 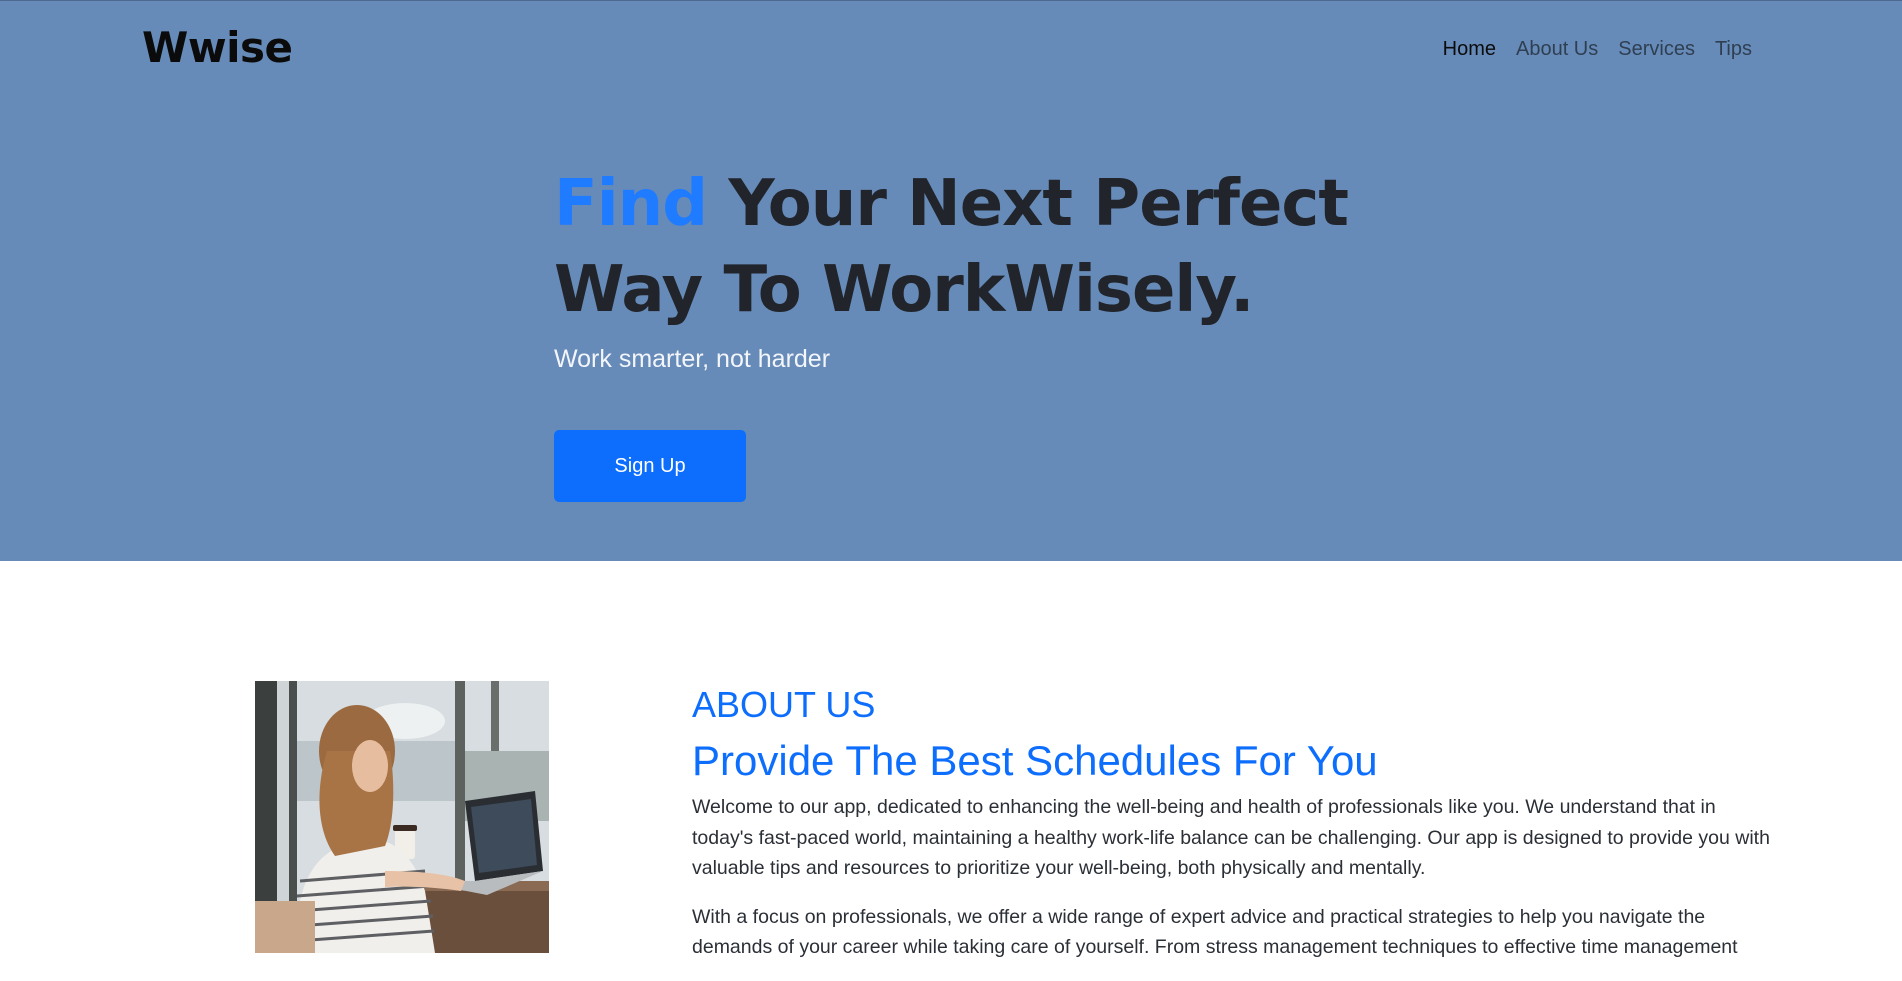 I want to click on nav-item-services: Services, so click(x=1656, y=49).